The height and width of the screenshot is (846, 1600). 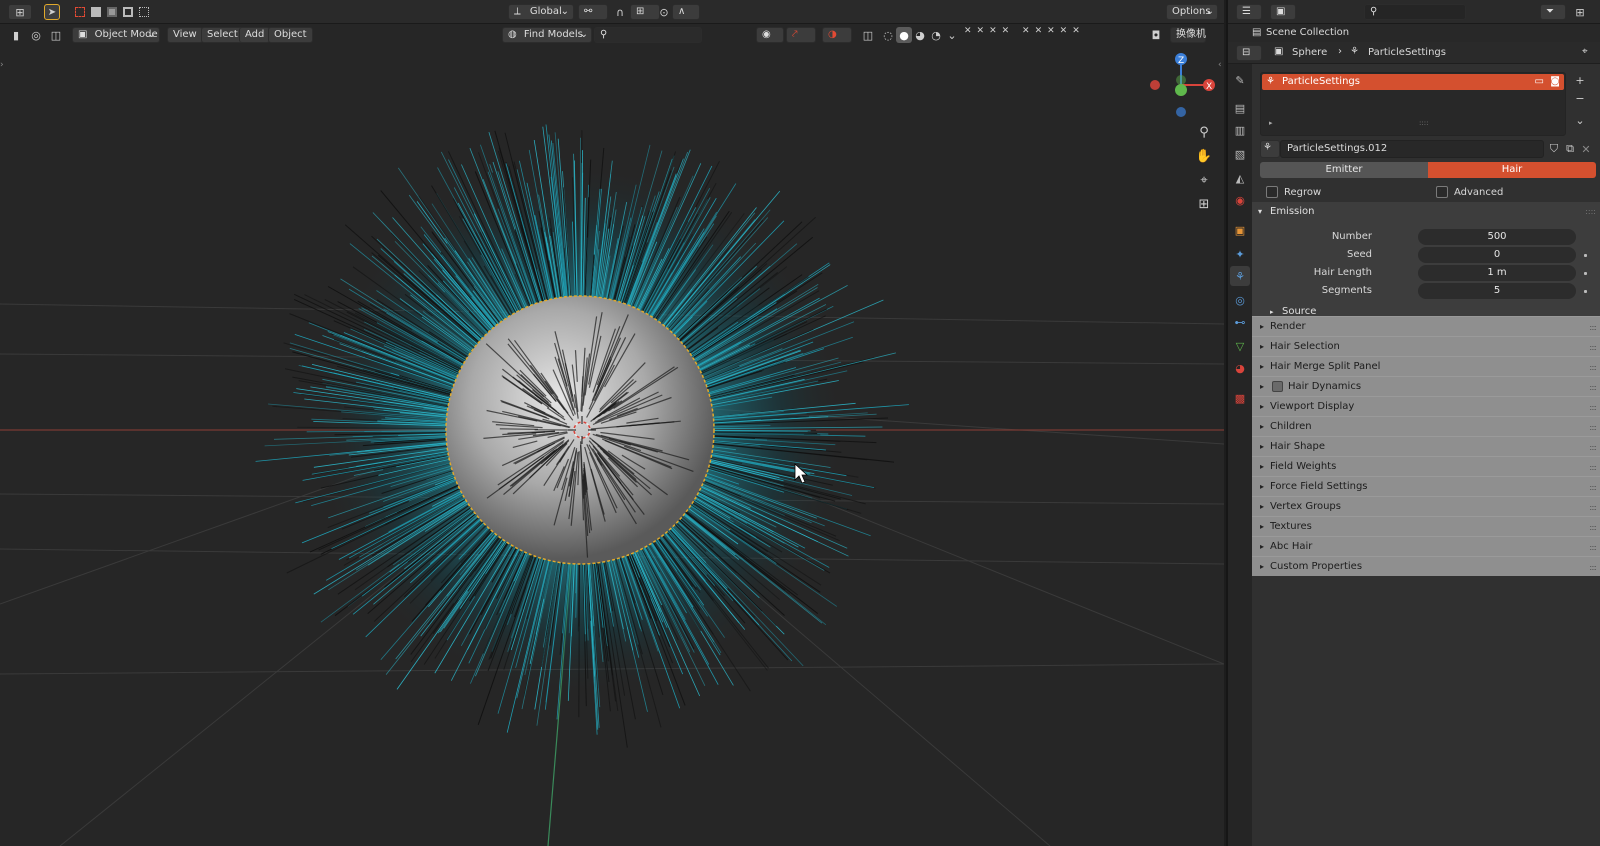 I want to click on panel-render: ▸ Render::::, so click(x=1426, y=326).